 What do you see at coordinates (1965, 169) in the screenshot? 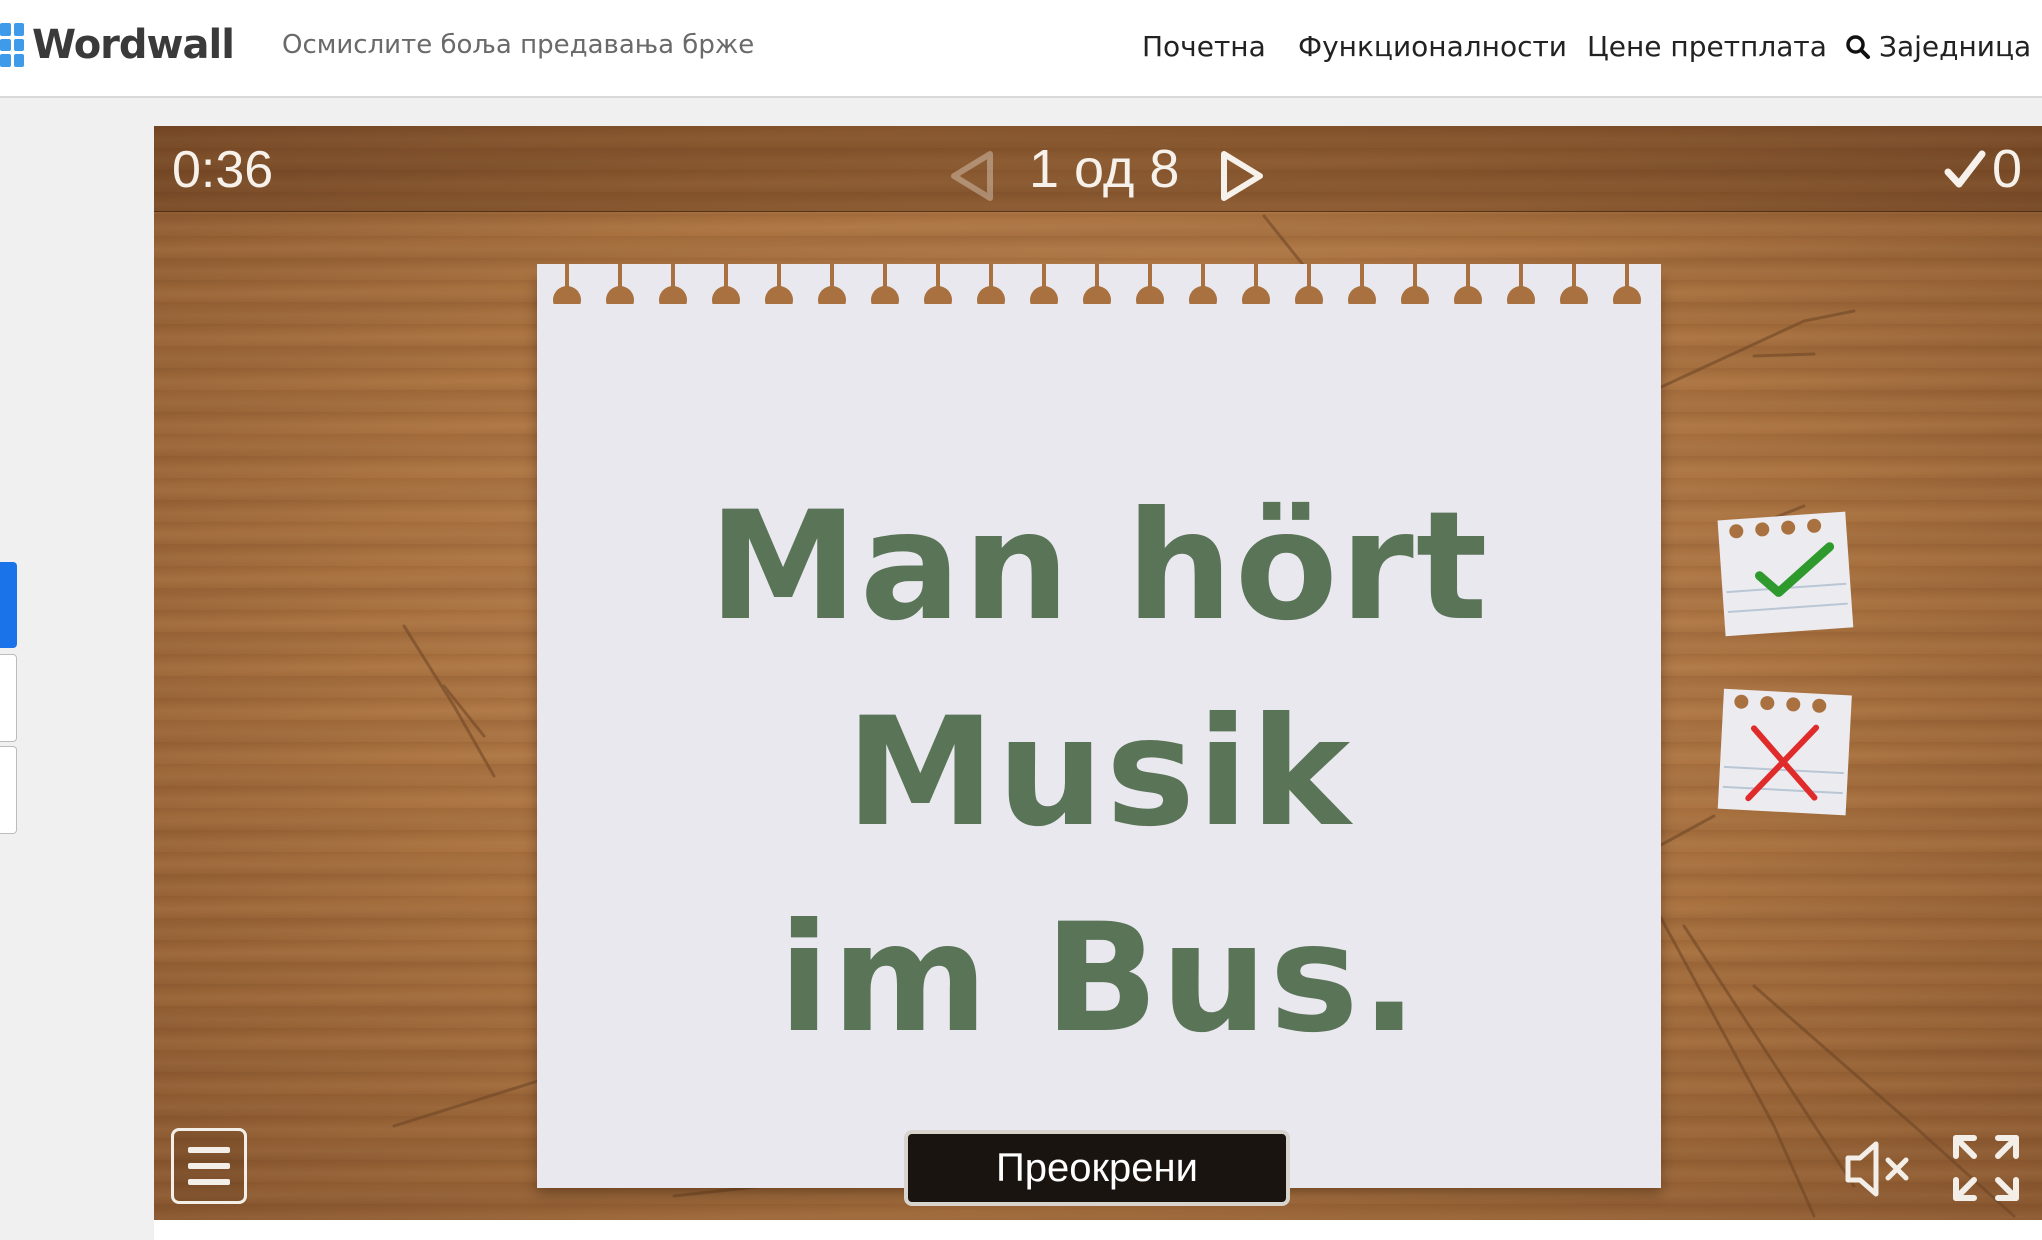
I see `checkmark-icon` at bounding box center [1965, 169].